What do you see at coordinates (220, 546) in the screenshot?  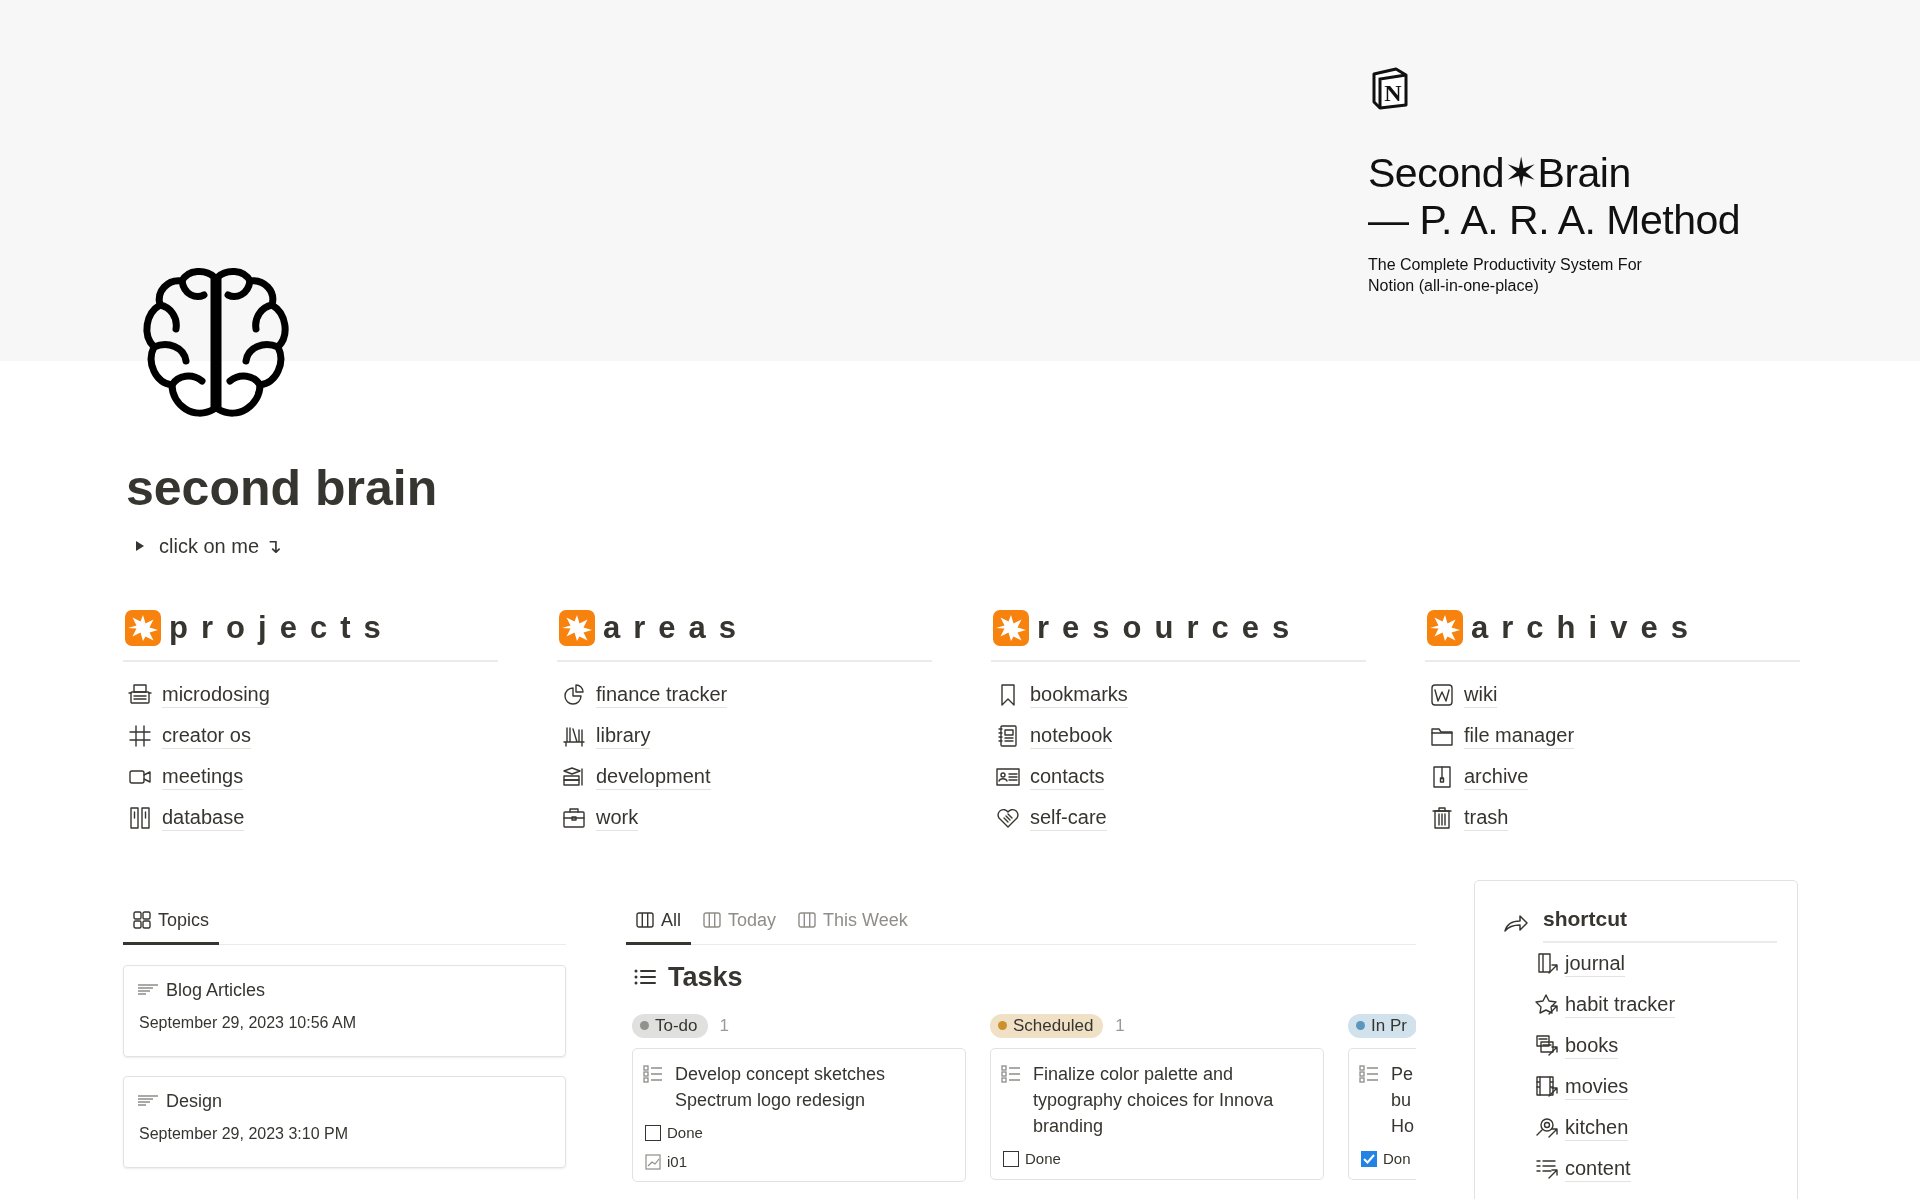 I see `toggle-label: click on me ↴` at bounding box center [220, 546].